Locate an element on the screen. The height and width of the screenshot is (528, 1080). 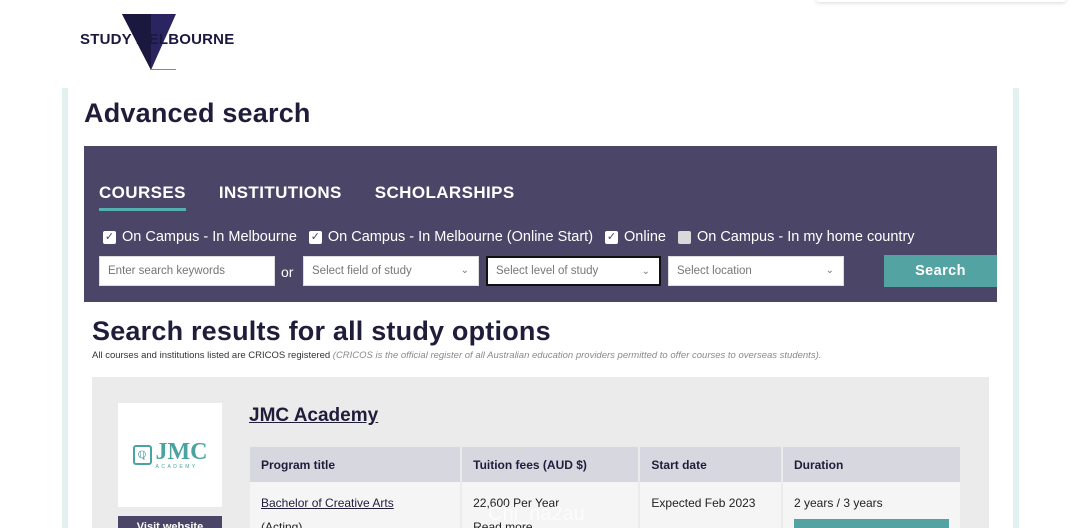
fee-value: 22,600 Per Year is located at coordinates (516, 503).